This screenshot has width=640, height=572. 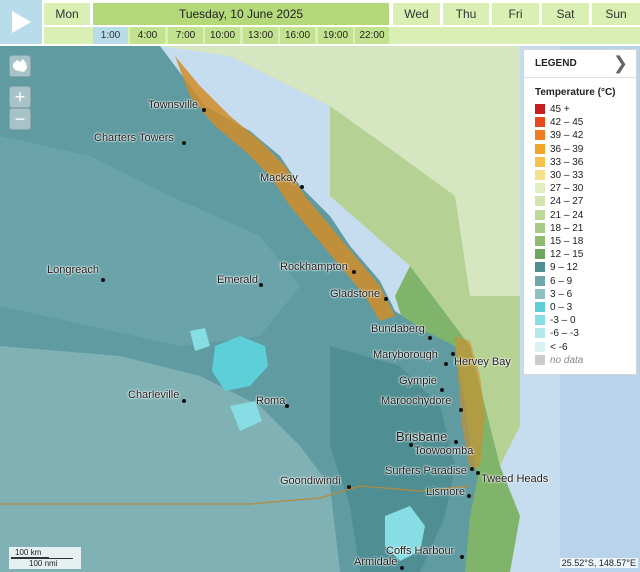 I want to click on city-label: Maryborough, so click(x=405, y=355).